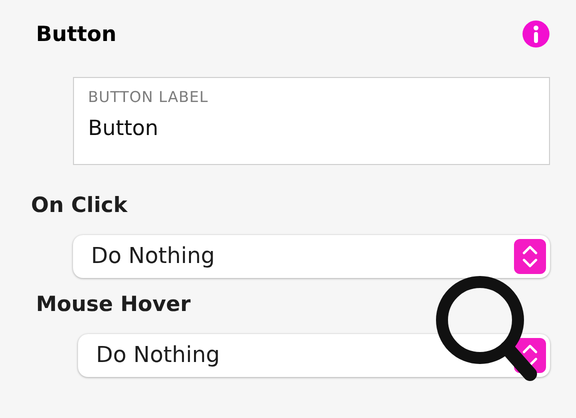 The width and height of the screenshot is (576, 418). Describe the element at coordinates (149, 97) in the screenshot. I see `field-label: BUTTON LABEL` at that location.